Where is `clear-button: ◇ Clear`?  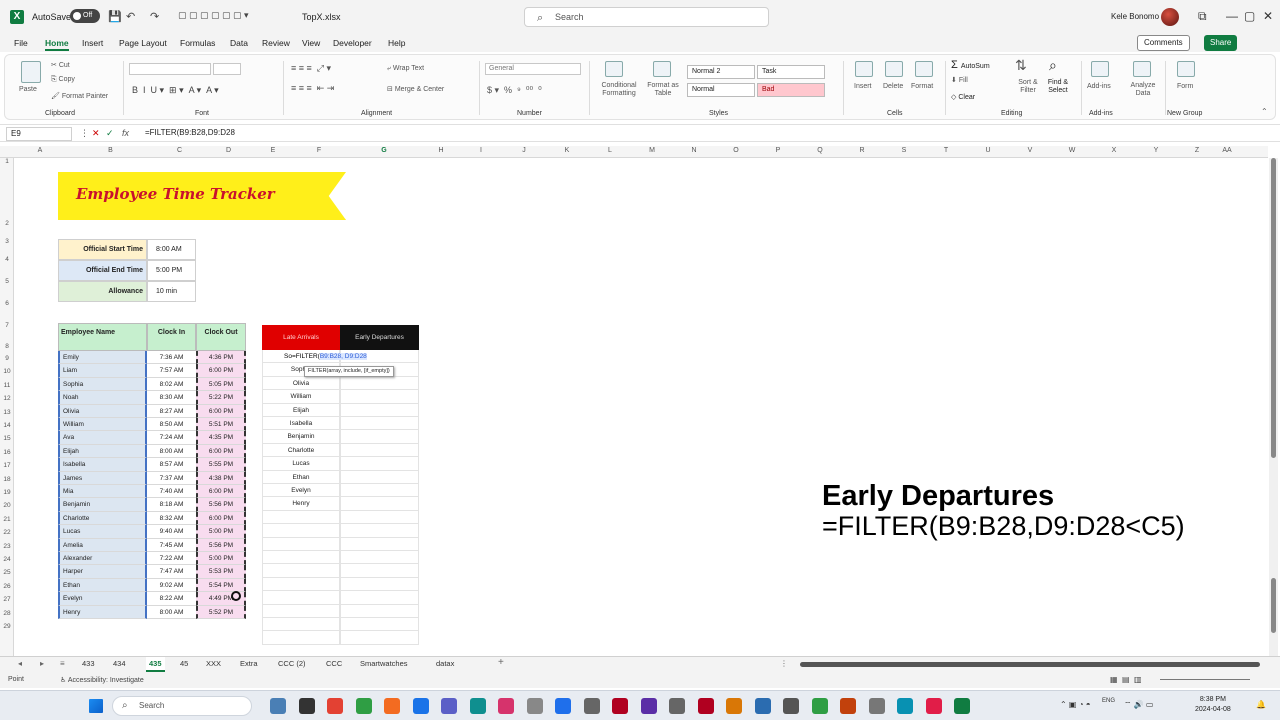
clear-button: ◇ Clear is located at coordinates (963, 97).